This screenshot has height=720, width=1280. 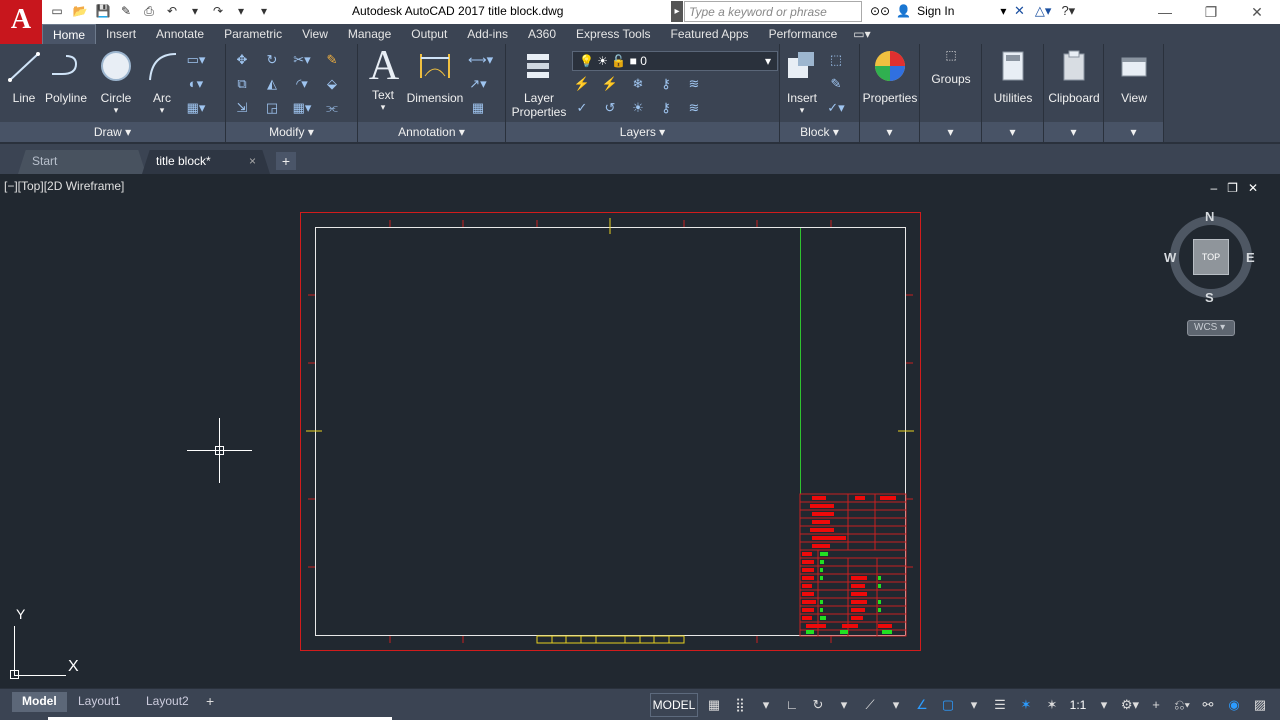 I want to click on save-as-icon: ✎, so click(x=126, y=11).